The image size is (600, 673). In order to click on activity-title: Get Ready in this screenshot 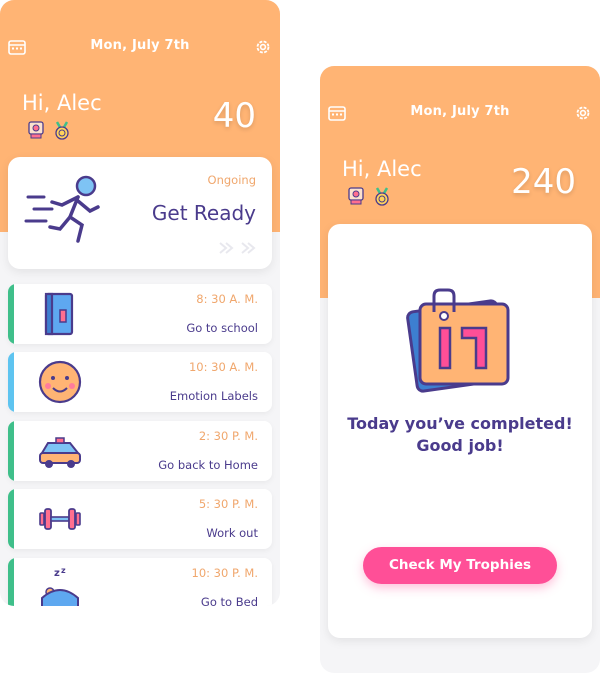, I will do `click(203, 213)`.